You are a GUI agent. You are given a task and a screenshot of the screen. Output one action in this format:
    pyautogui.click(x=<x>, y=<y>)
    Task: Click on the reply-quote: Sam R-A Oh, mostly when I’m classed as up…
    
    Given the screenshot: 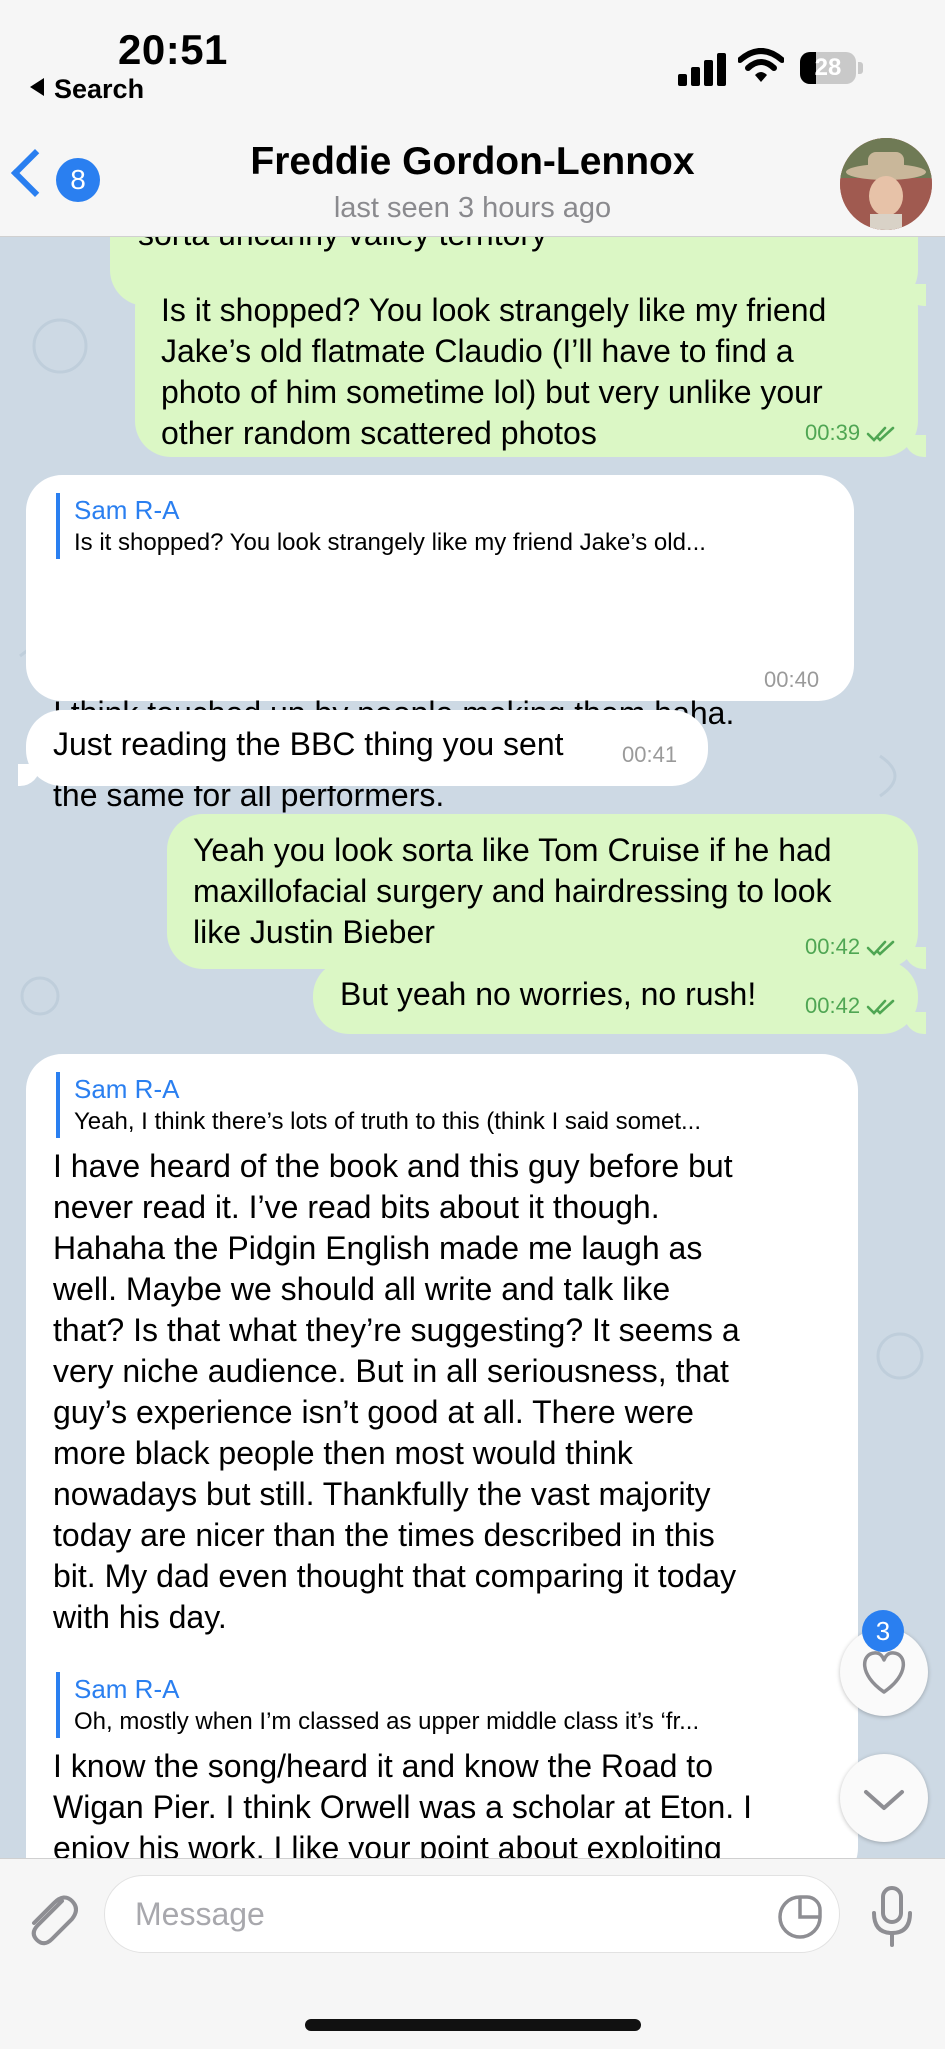 What is the action you would take?
    pyautogui.click(x=377, y=1705)
    